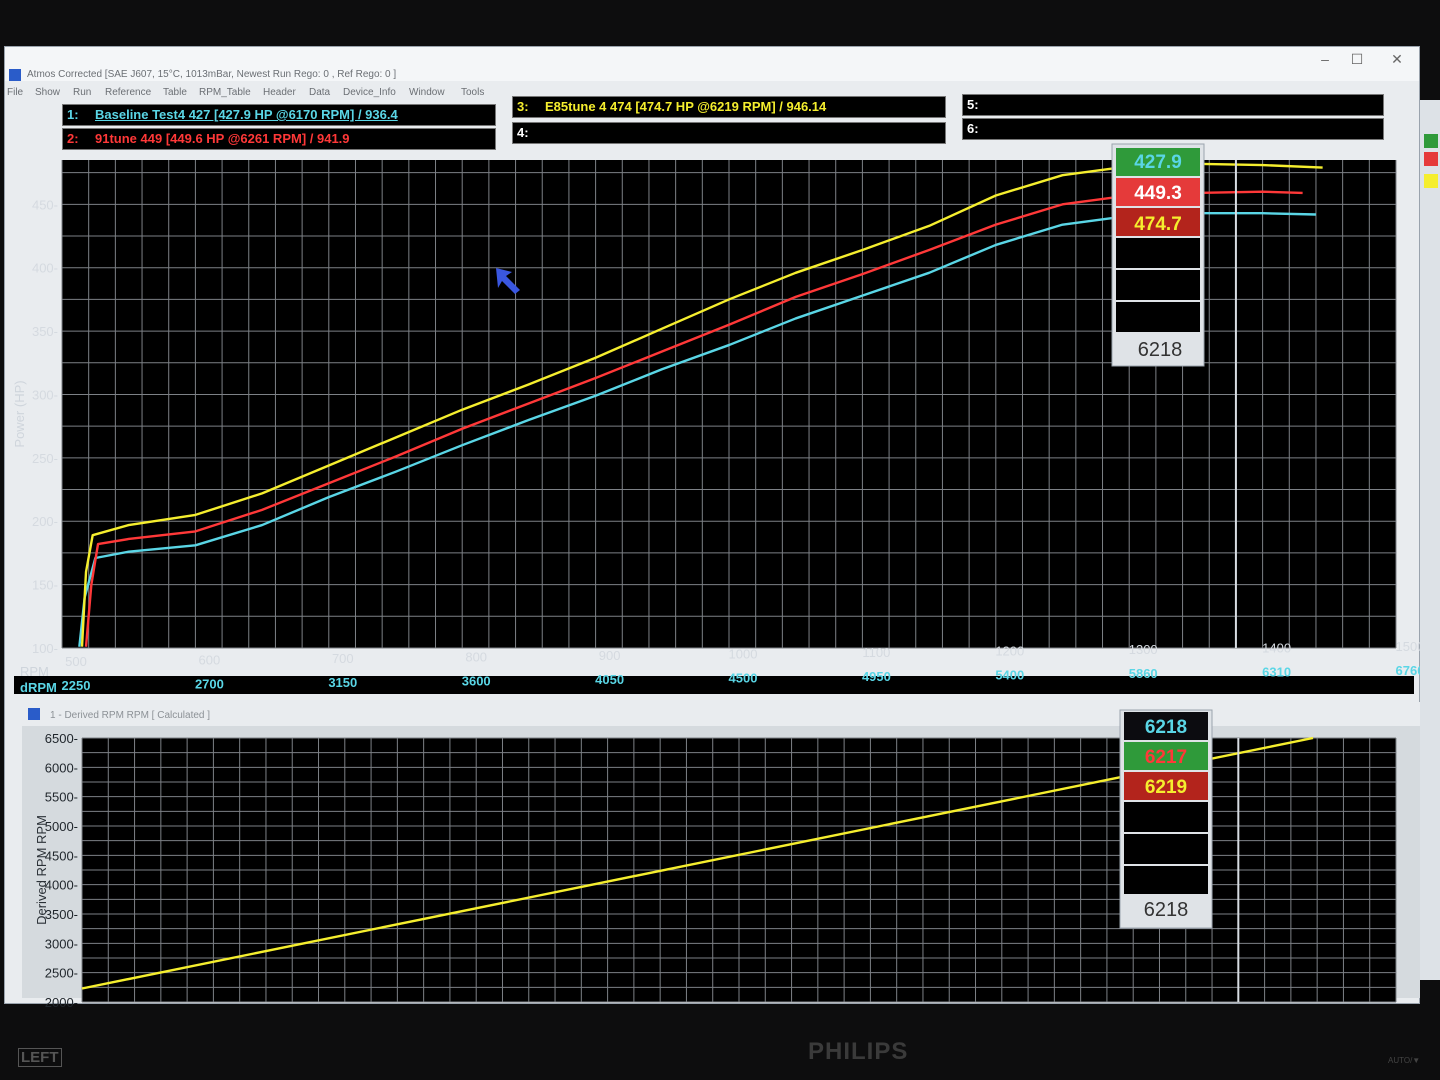  What do you see at coordinates (61, 826) in the screenshot?
I see `rpm-y-tick-label: 5000-` at bounding box center [61, 826].